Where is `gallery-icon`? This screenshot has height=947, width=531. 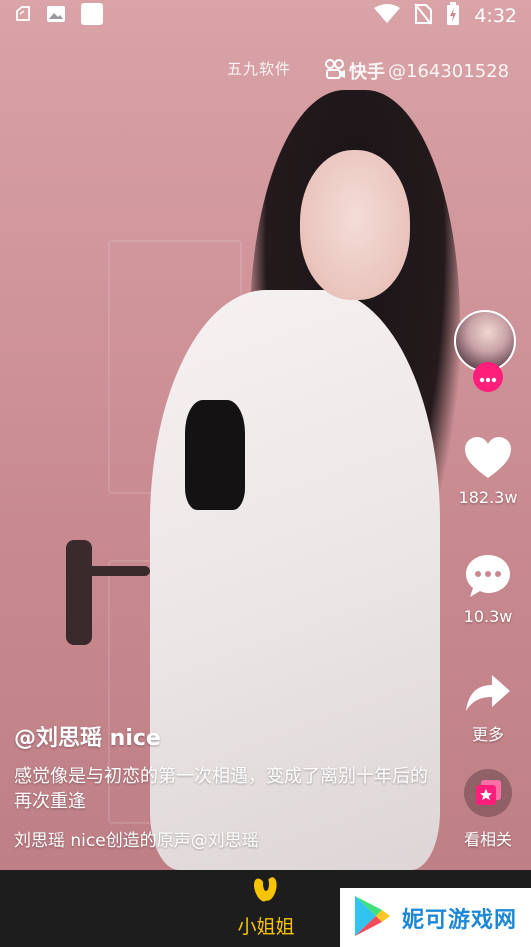
gallery-icon is located at coordinates (56, 16).